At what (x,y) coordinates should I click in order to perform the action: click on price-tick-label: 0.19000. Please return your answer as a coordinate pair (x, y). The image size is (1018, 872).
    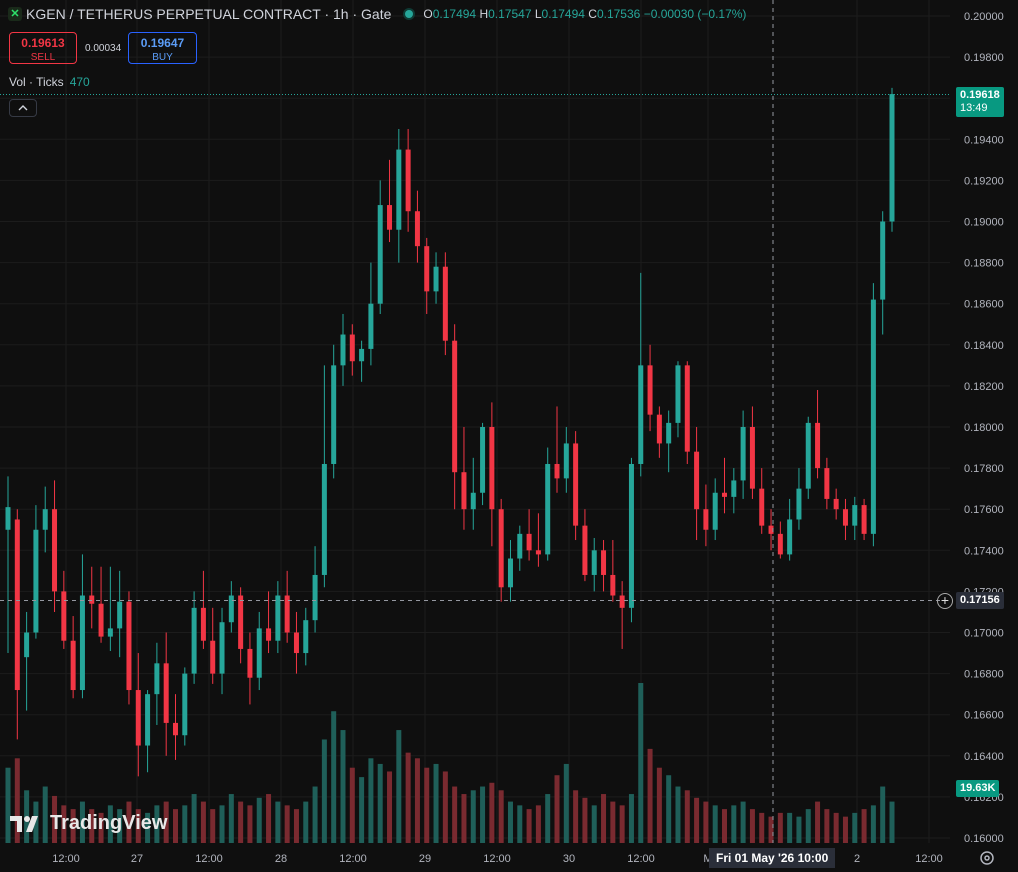
    Looking at the image, I should click on (984, 223).